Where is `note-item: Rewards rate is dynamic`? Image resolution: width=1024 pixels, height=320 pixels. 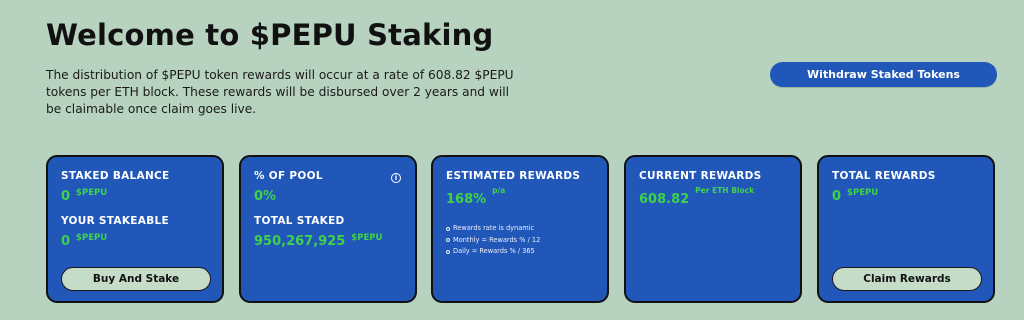
note-item: Rewards rate is dynamic is located at coordinates (493, 229).